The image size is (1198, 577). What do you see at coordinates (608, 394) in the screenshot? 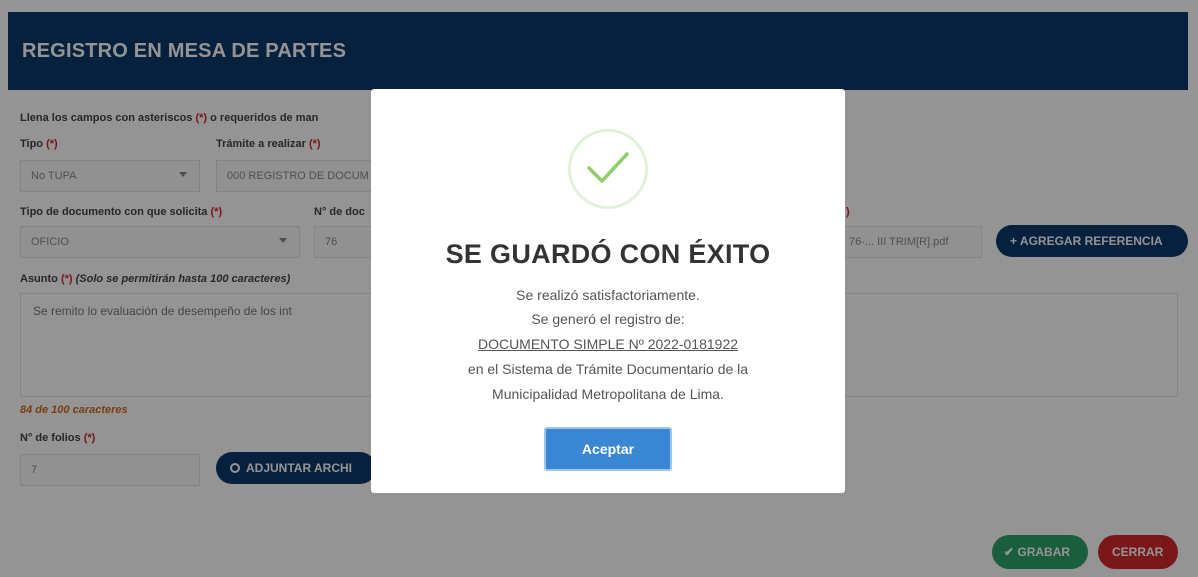
I see `dialog-message-line: Municipalidad Metropolitana de Lima.` at bounding box center [608, 394].